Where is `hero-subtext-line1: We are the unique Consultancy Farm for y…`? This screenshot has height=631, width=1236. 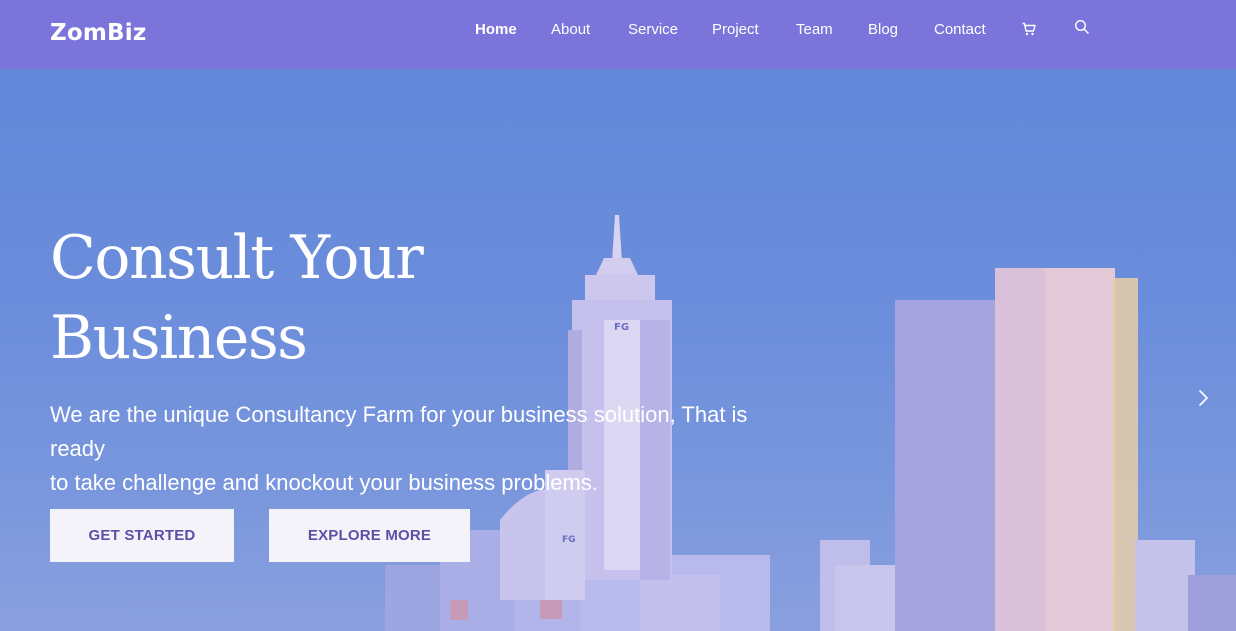
hero-subtext-line1: We are the unique Consultancy Farm for y… is located at coordinates (399, 431).